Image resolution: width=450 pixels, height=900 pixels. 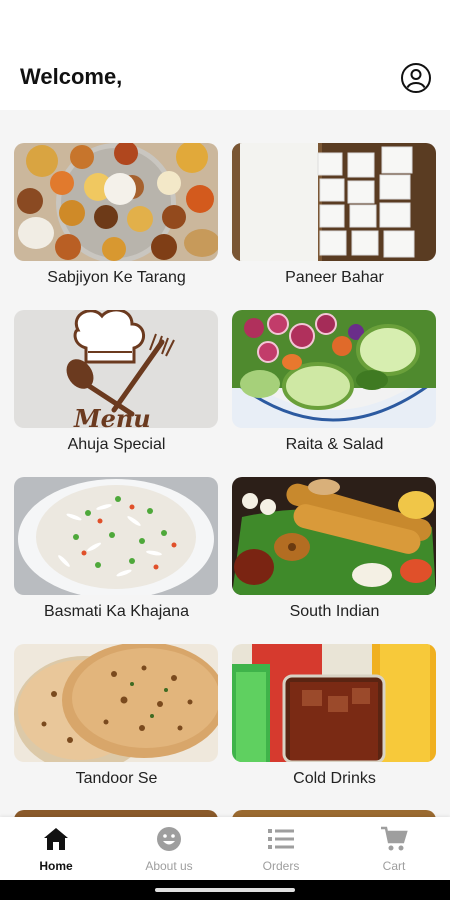 What do you see at coordinates (116, 369) in the screenshot?
I see `menu-logo-image: Menu` at bounding box center [116, 369].